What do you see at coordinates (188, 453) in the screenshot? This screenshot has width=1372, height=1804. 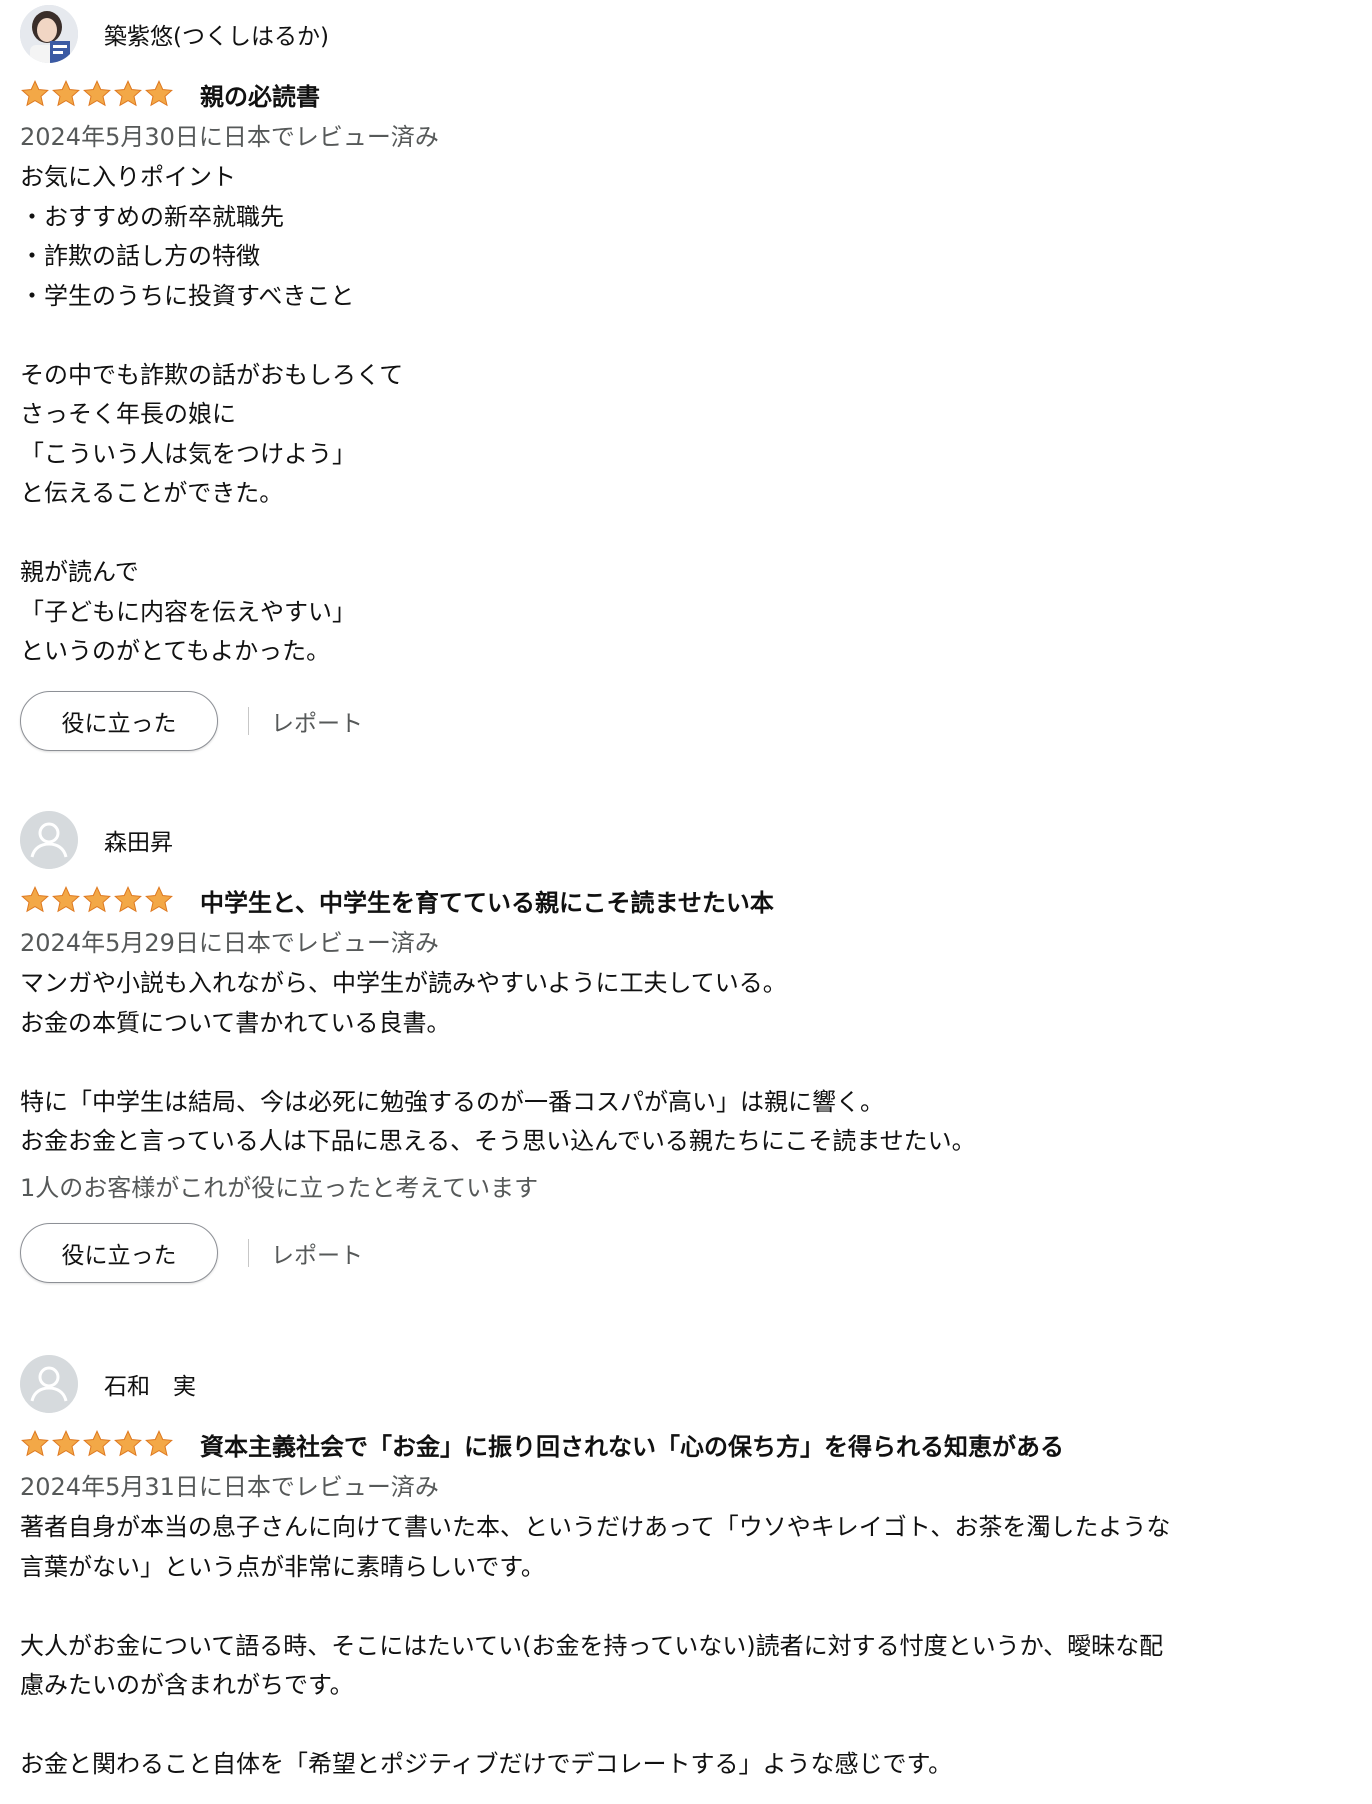 I see `review-line: 「こういう人は気をつけよう」` at bounding box center [188, 453].